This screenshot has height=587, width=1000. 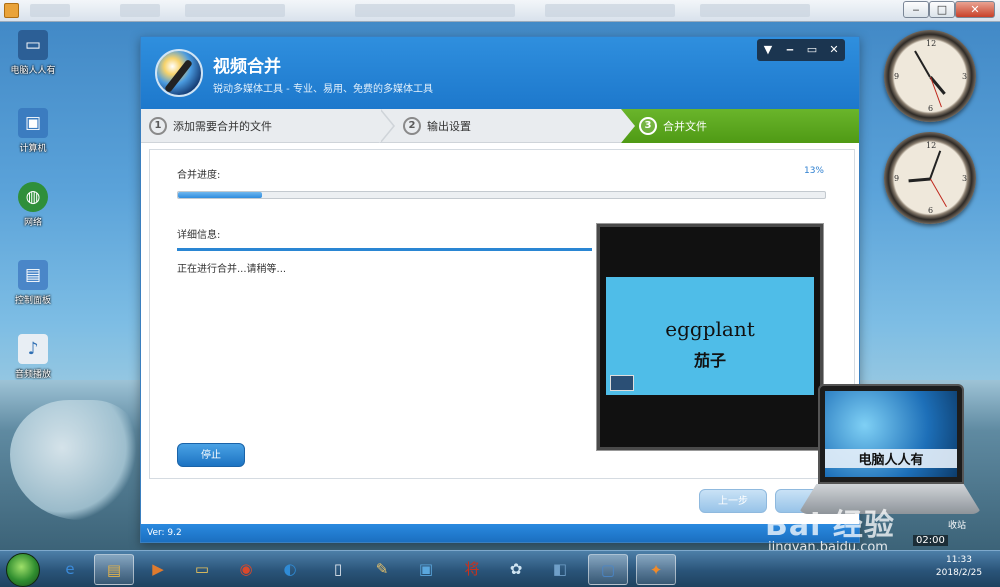 What do you see at coordinates (33, 349) in the screenshot?
I see `audio-file-icon: ♪` at bounding box center [33, 349].